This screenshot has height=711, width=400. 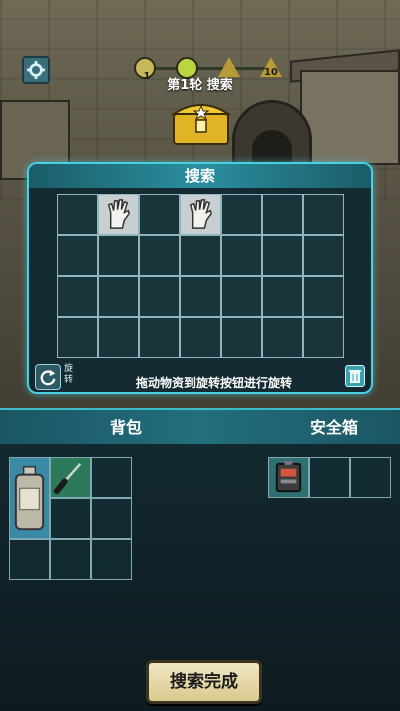 What do you see at coordinates (204, 682) in the screenshot?
I see `search-complete-button: 搜索完成` at bounding box center [204, 682].